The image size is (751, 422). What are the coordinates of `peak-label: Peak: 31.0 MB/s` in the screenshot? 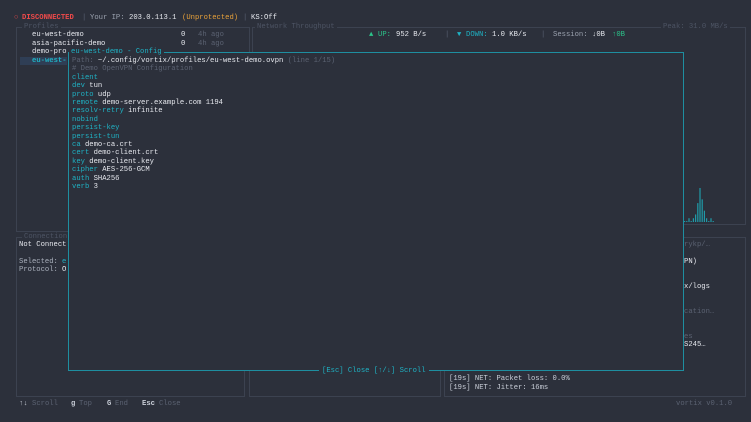 It's located at (695, 27).